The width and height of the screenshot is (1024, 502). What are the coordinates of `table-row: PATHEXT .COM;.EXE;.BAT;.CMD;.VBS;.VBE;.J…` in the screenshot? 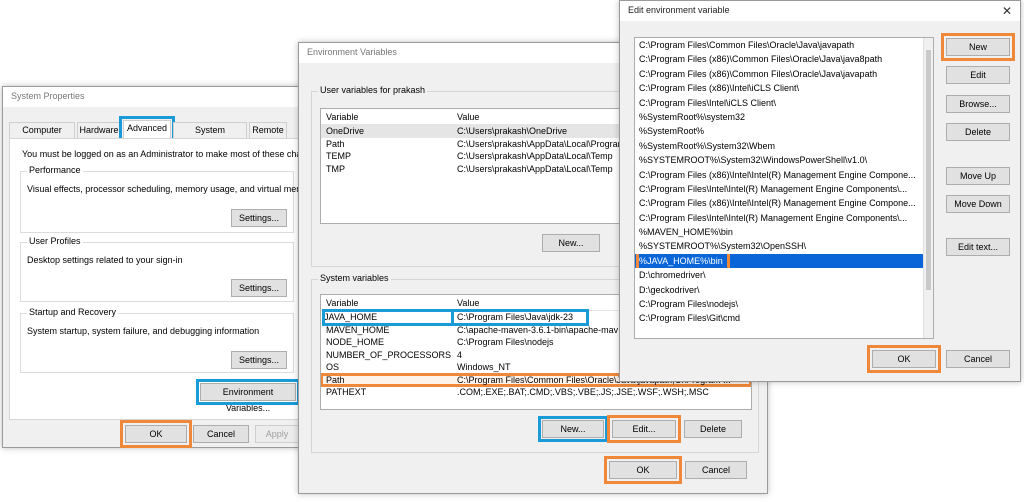 It's located at (536, 392).